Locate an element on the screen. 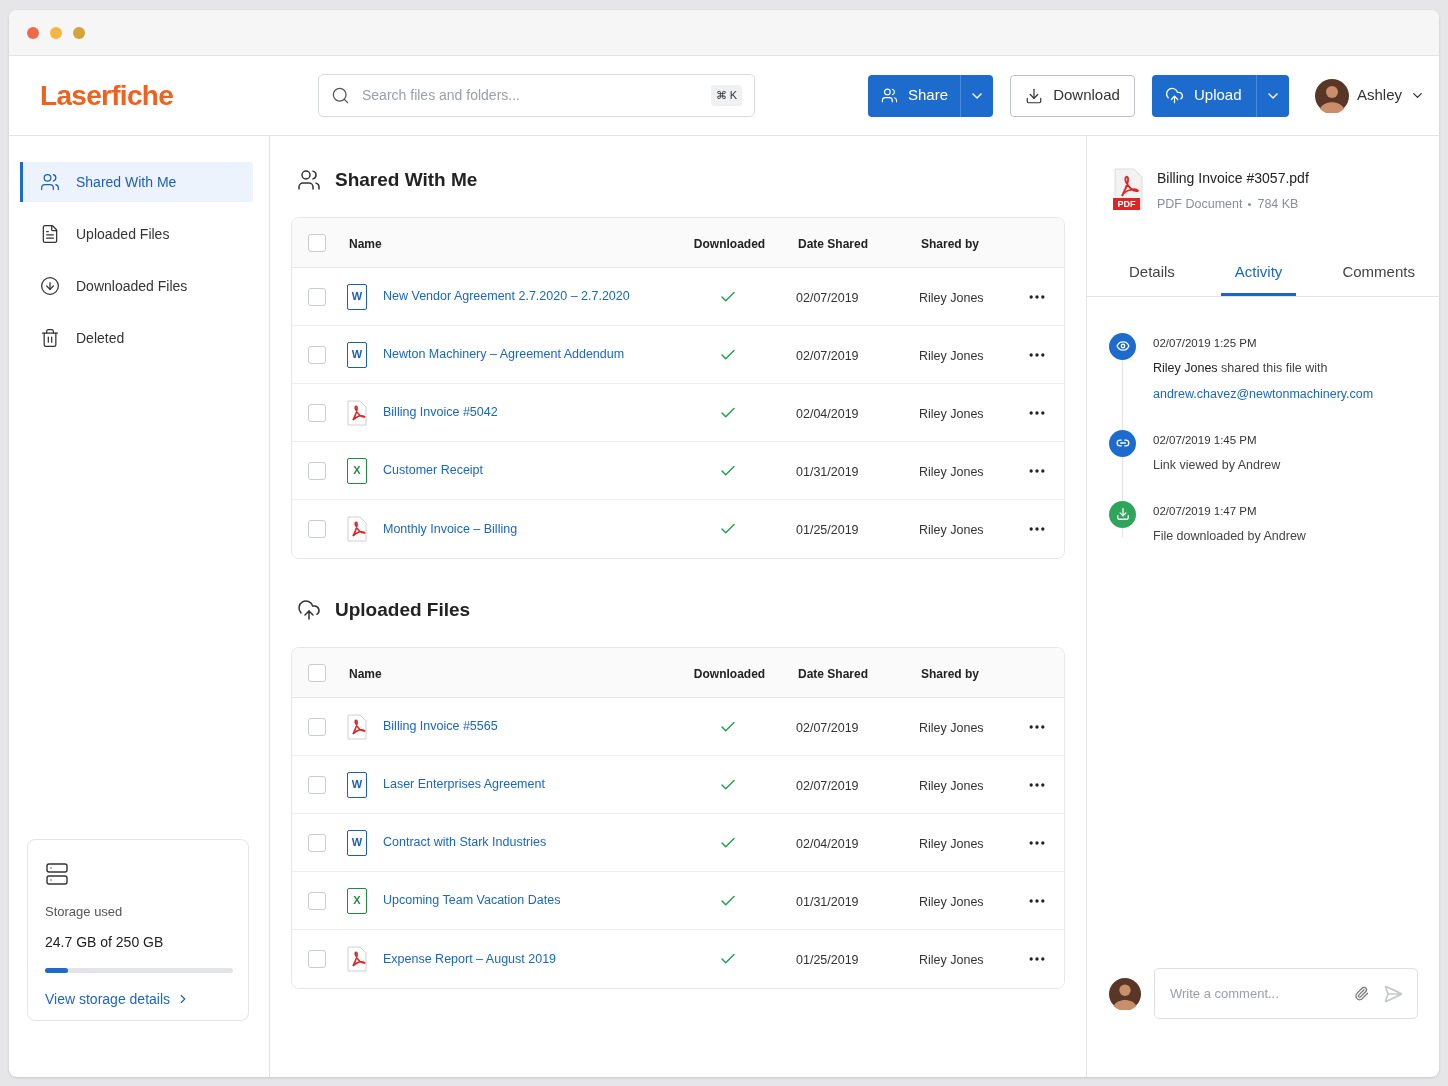  storage-icon is located at coordinates (57, 874).